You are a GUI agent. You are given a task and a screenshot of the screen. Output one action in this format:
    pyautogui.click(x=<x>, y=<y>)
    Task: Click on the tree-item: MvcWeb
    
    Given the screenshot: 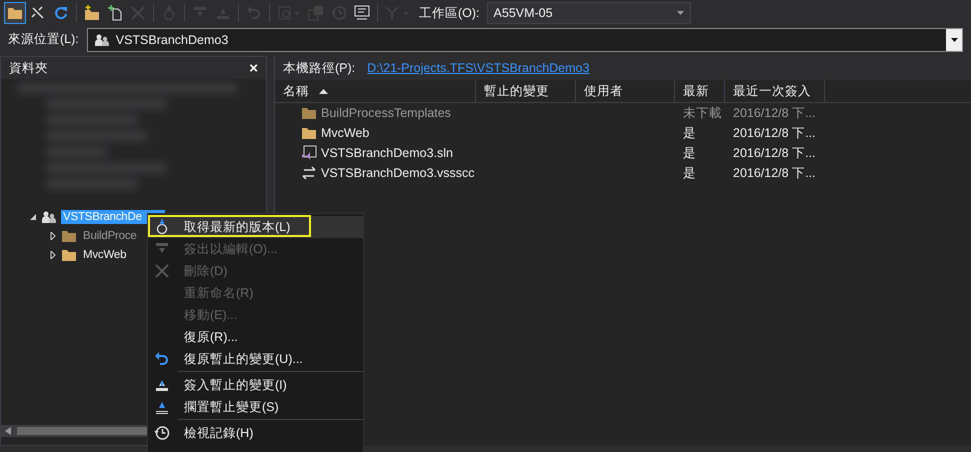 What is the action you would take?
    pyautogui.click(x=104, y=255)
    